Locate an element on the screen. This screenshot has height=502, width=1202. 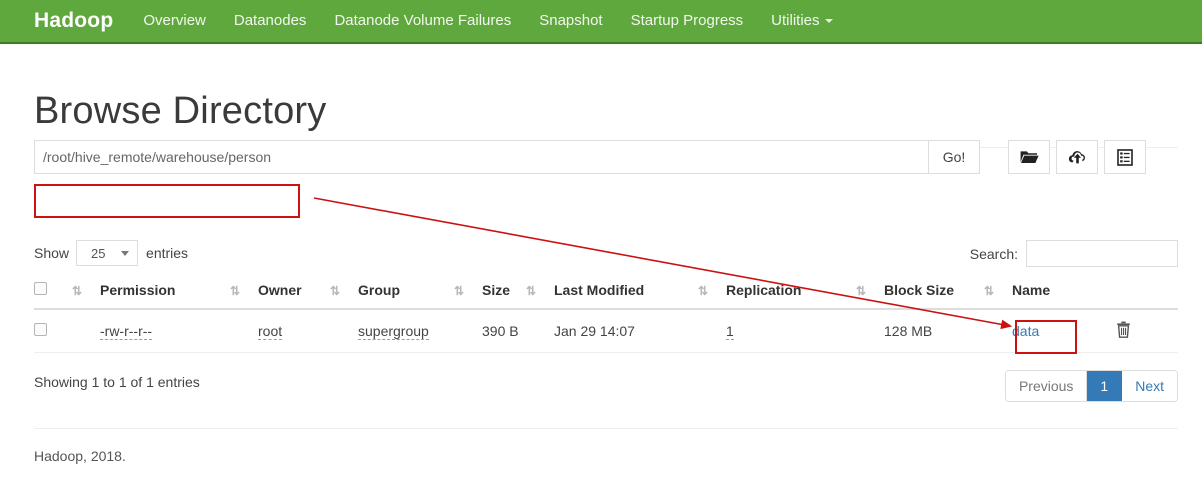
cell-group: supergroup is located at coordinates (392, 331).